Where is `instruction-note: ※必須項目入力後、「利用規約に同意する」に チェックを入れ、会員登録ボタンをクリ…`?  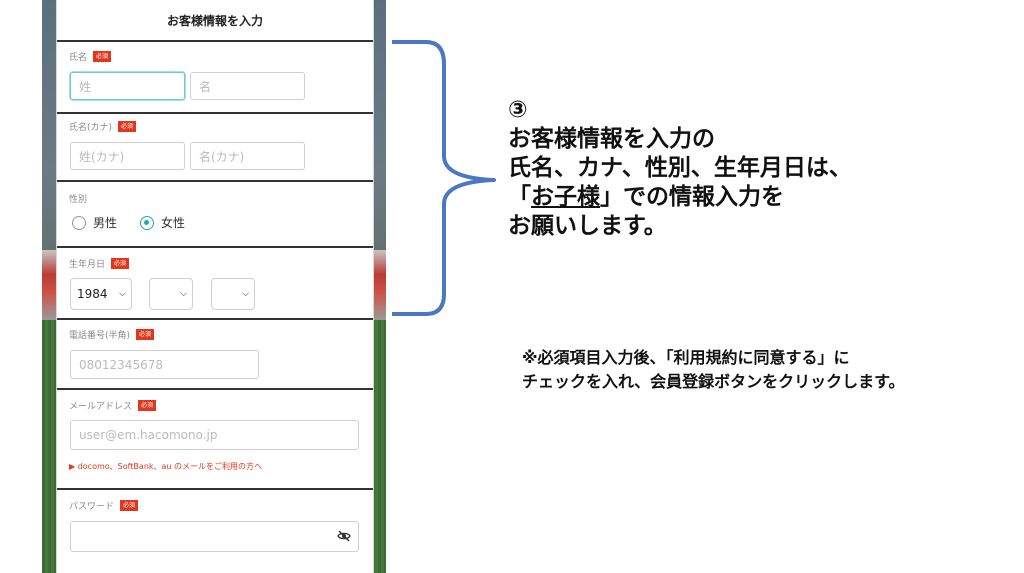 instruction-note: ※必須項目入力後、「利用規約に同意する」に チェックを入れ、会員登録ボタンをクリ… is located at coordinates (713, 370).